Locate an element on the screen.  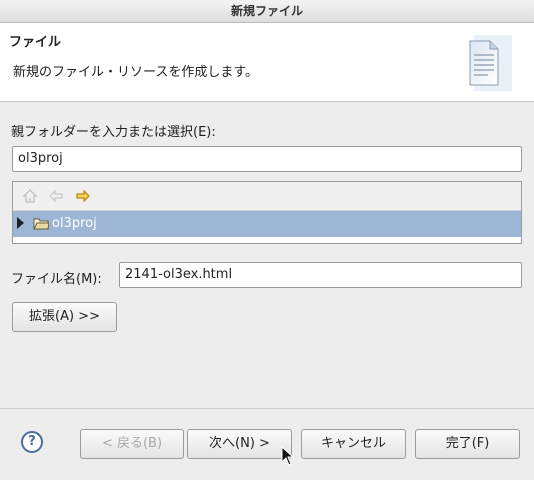
window-title: 新規ファイル is located at coordinates (267, 11).